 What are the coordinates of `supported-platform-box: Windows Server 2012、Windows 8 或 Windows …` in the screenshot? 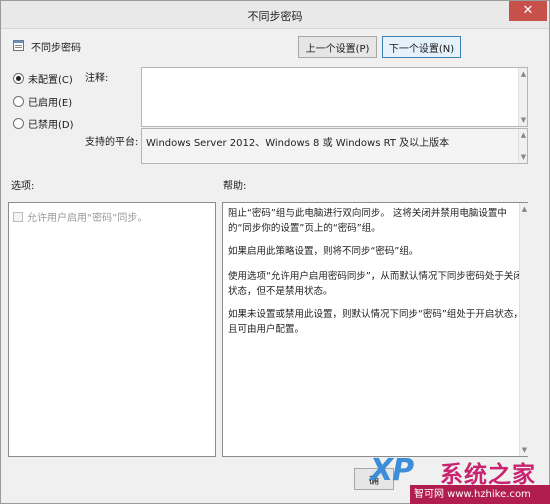 It's located at (334, 146).